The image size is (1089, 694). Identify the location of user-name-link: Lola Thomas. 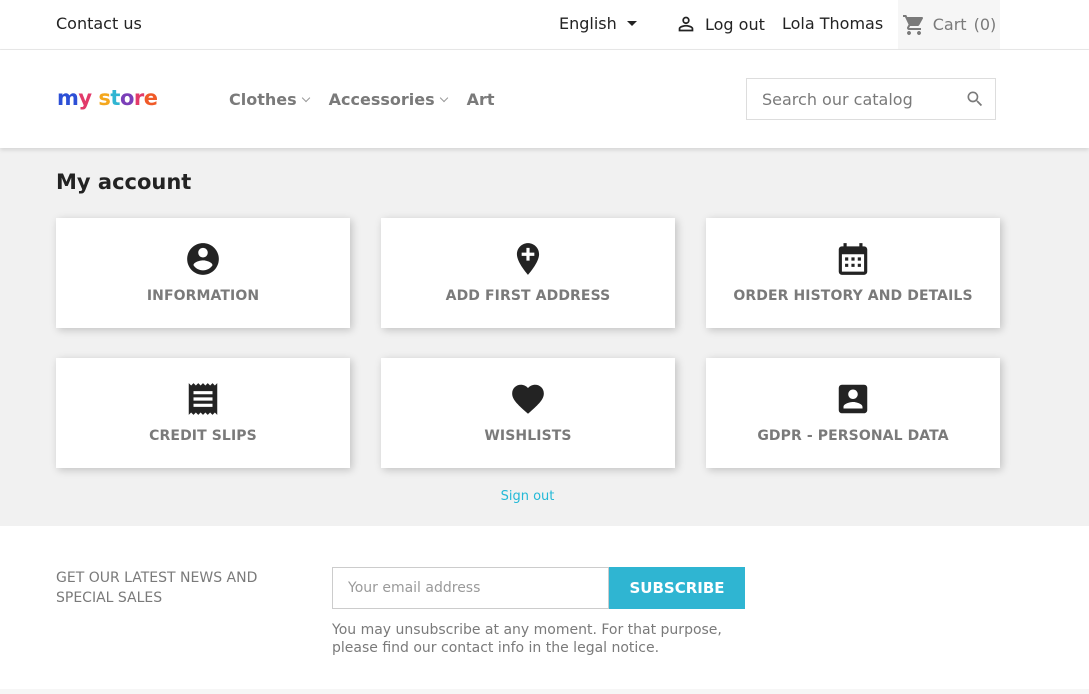
(832, 23).